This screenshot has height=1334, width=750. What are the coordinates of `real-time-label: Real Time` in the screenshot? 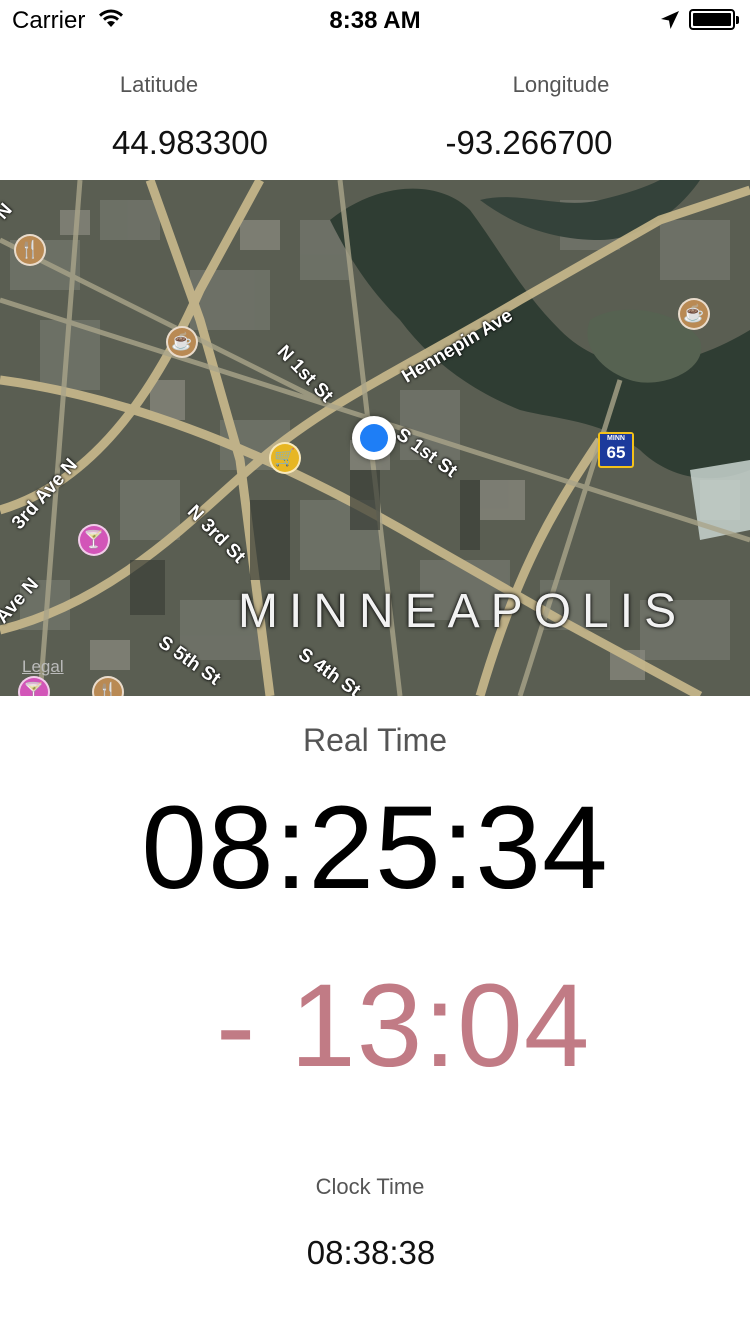 It's located at (375, 740).